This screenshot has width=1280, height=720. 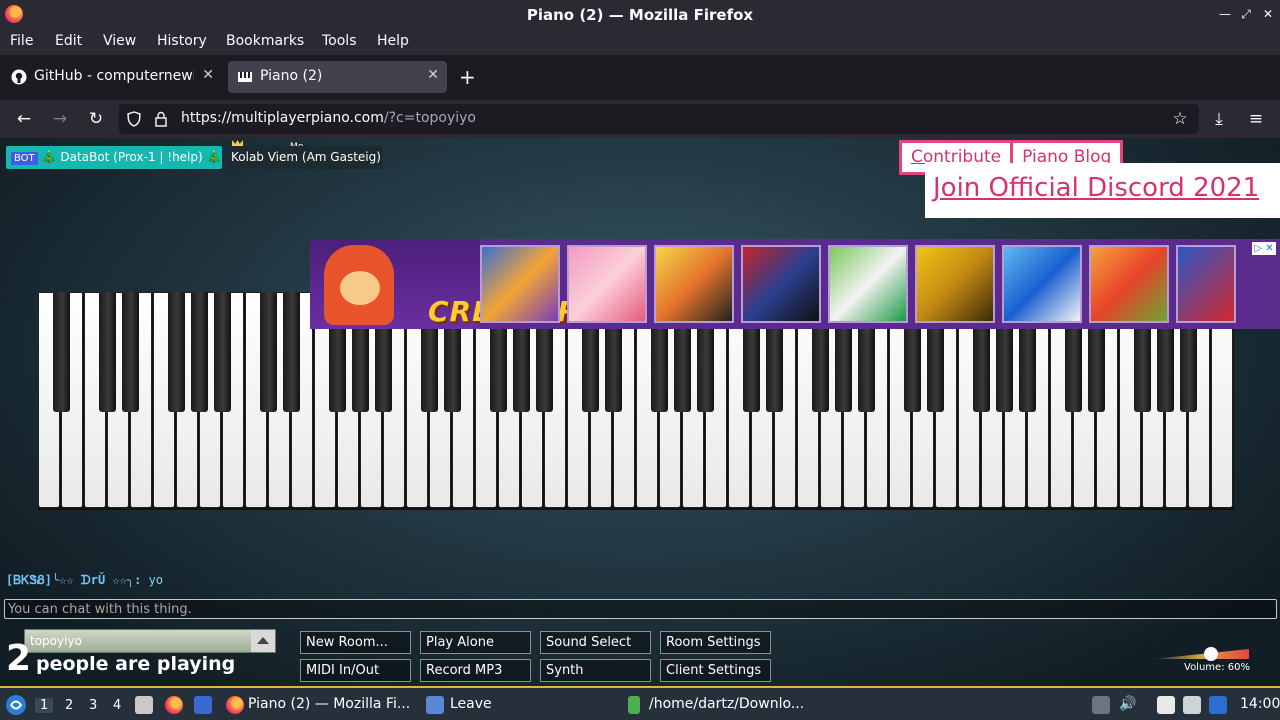 I want to click on url-host: https://multiplayerpiano.com, so click(x=282, y=118).